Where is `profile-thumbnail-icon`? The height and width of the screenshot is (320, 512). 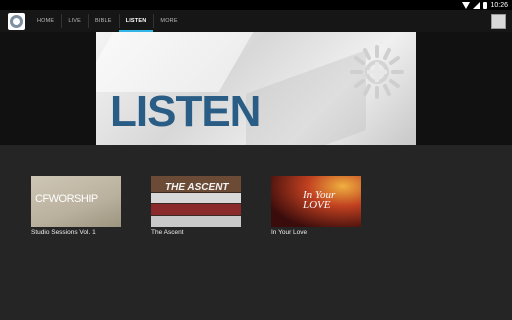
profile-thumbnail-icon is located at coordinates (498, 21).